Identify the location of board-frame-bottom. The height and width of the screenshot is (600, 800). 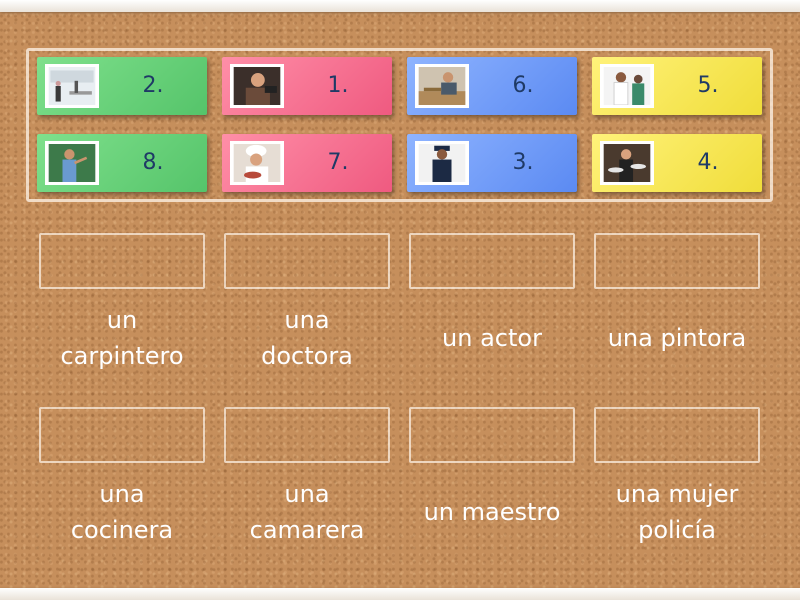
(400, 594).